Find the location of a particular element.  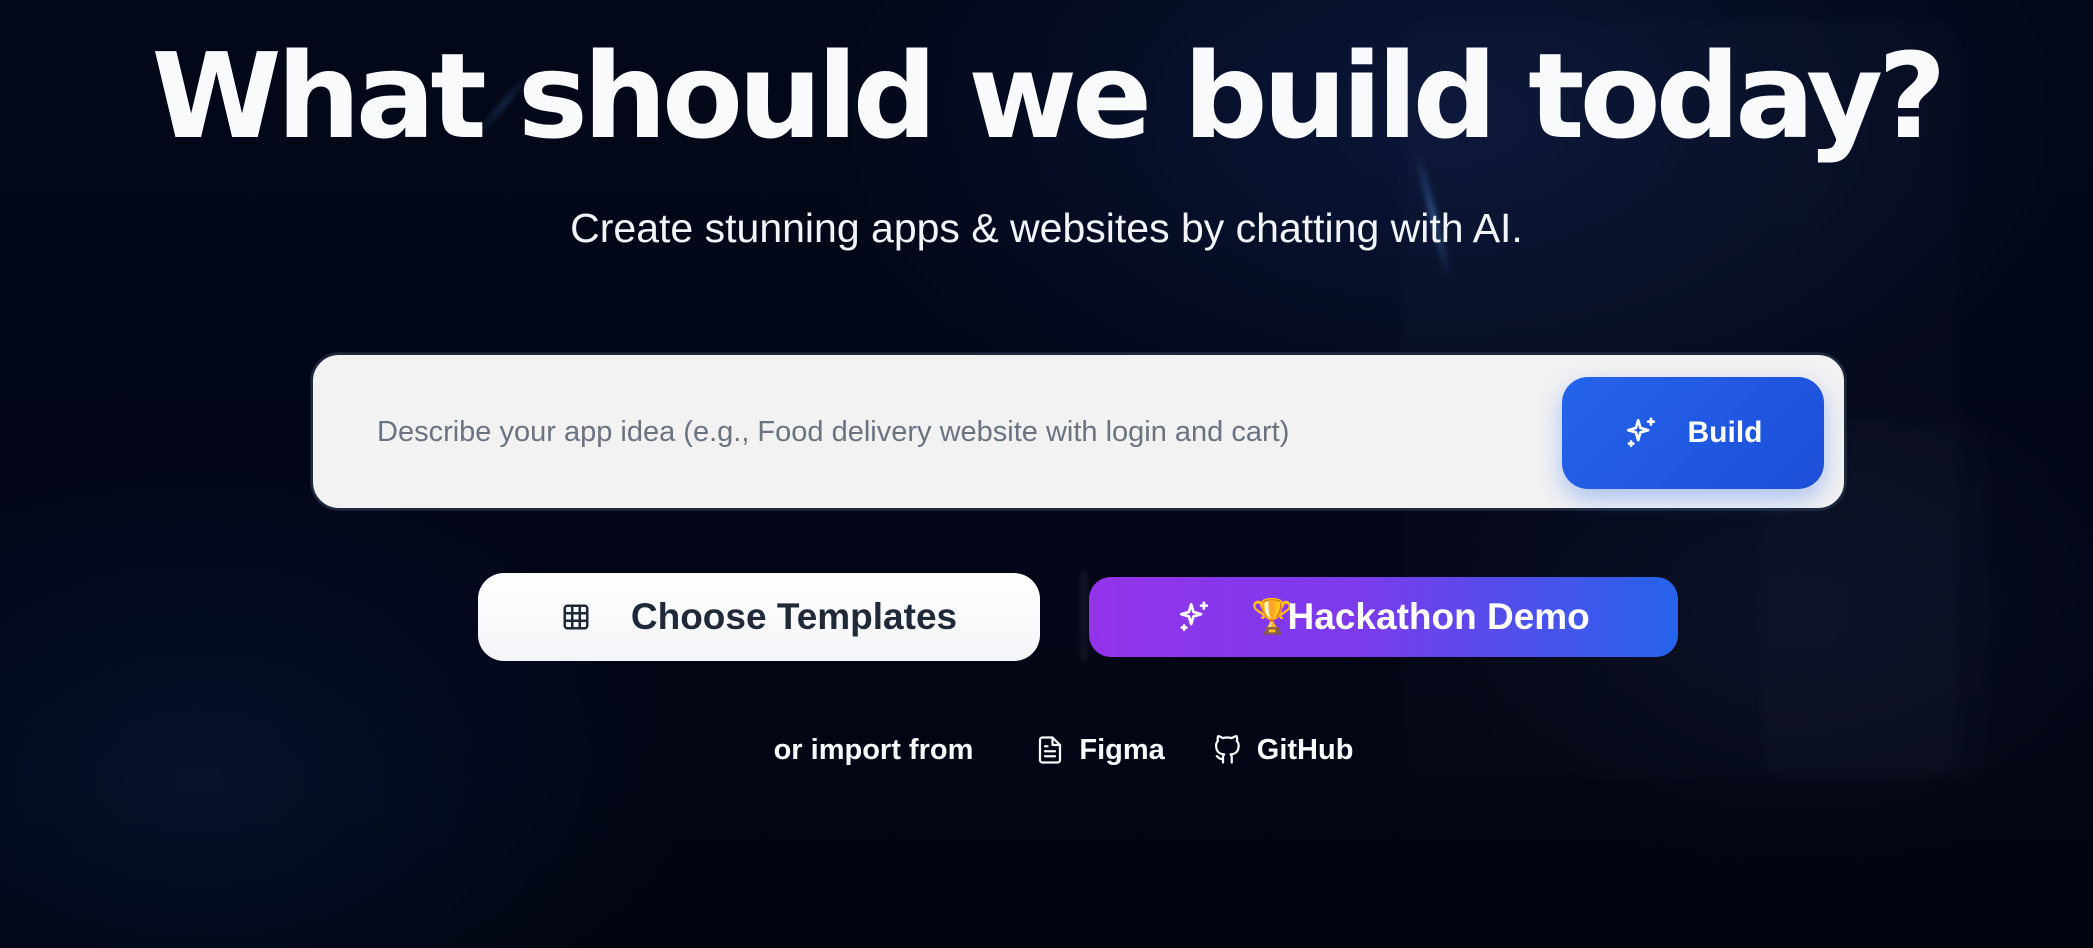

app-idea-input is located at coordinates (942, 432).